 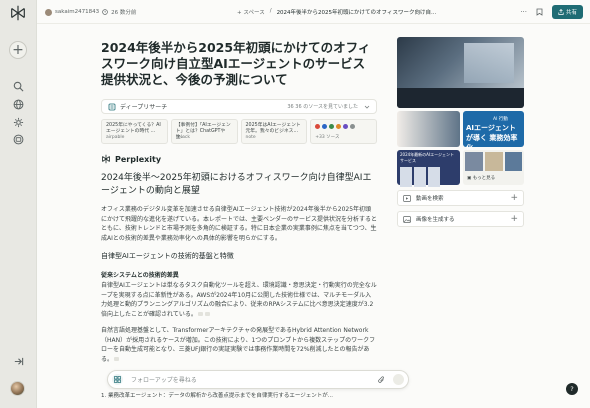 What do you see at coordinates (18, 122) in the screenshot?
I see `spaces-icon` at bounding box center [18, 122].